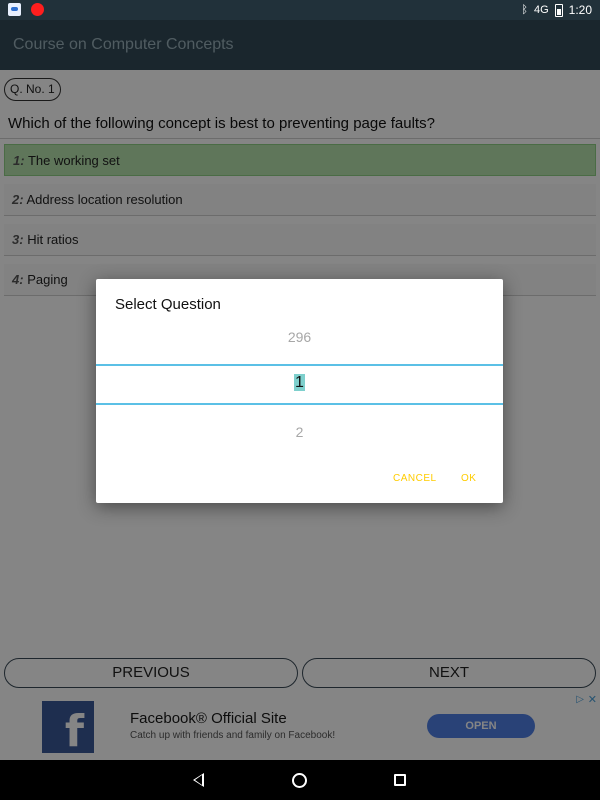  I want to click on ok-button: OK, so click(468, 478).